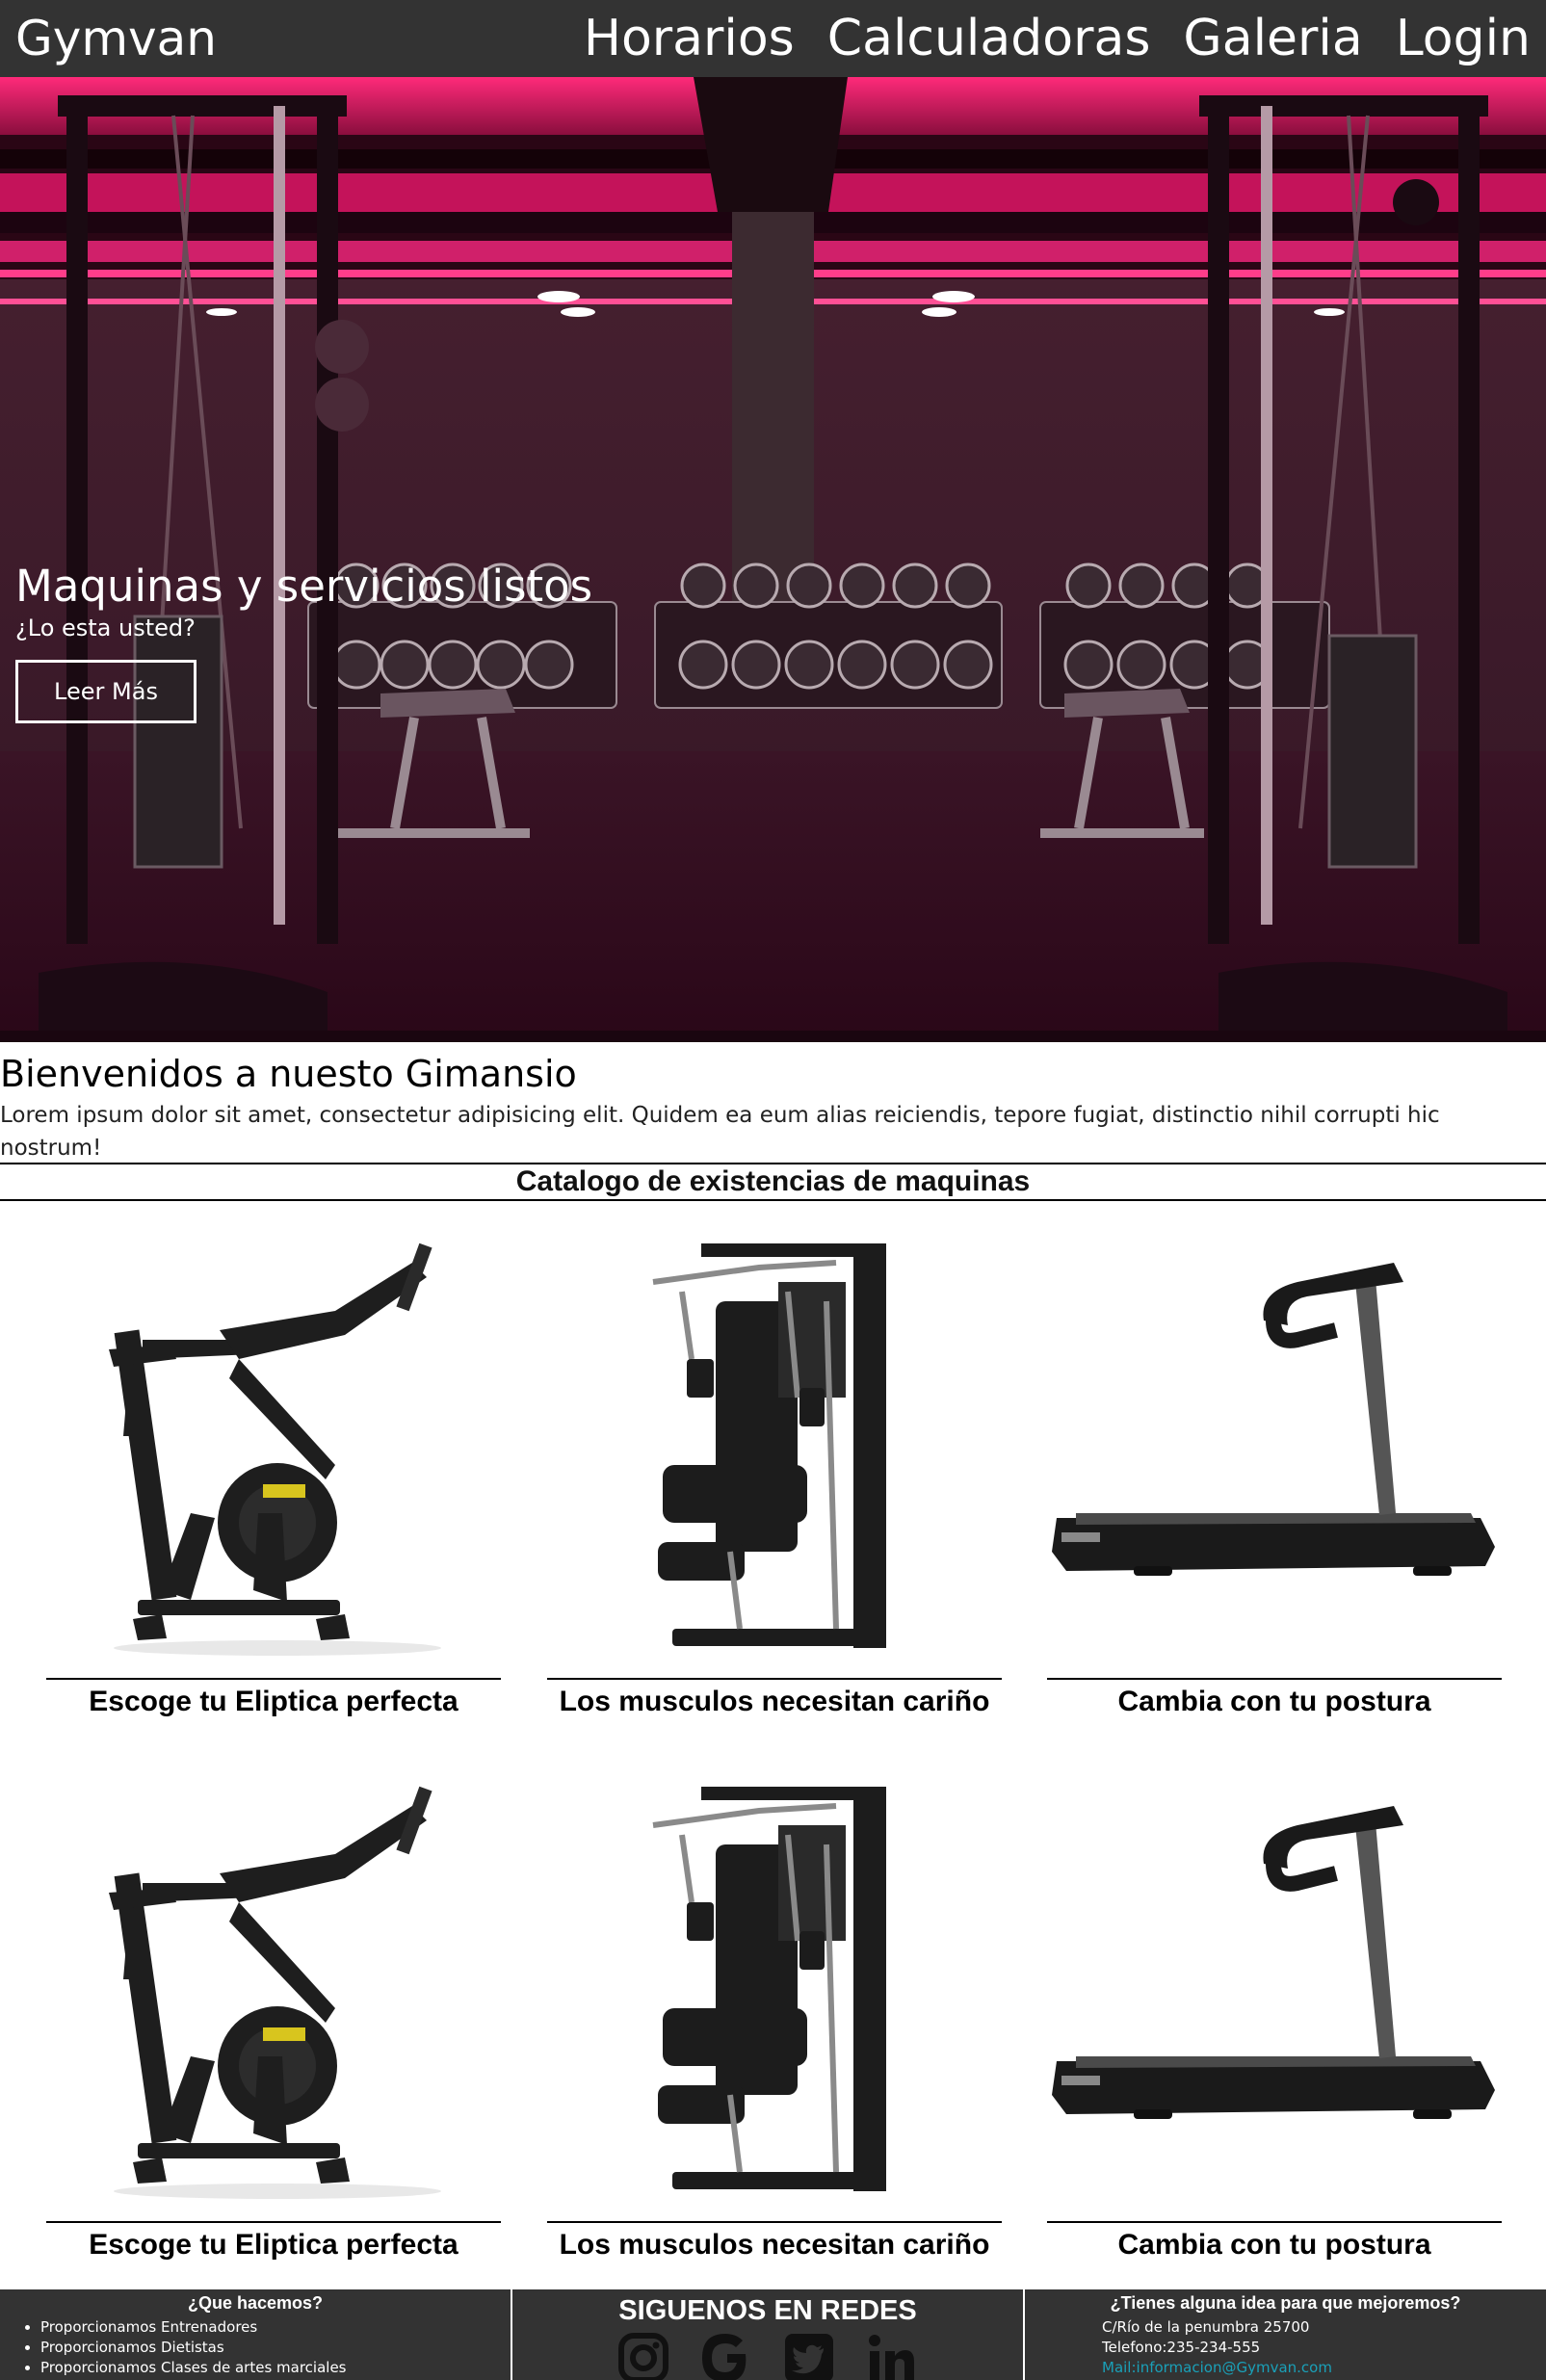  Describe the element at coordinates (276, 2368) in the screenshot. I see `list-item: Proporcionamos Clases de artes marciales` at that location.